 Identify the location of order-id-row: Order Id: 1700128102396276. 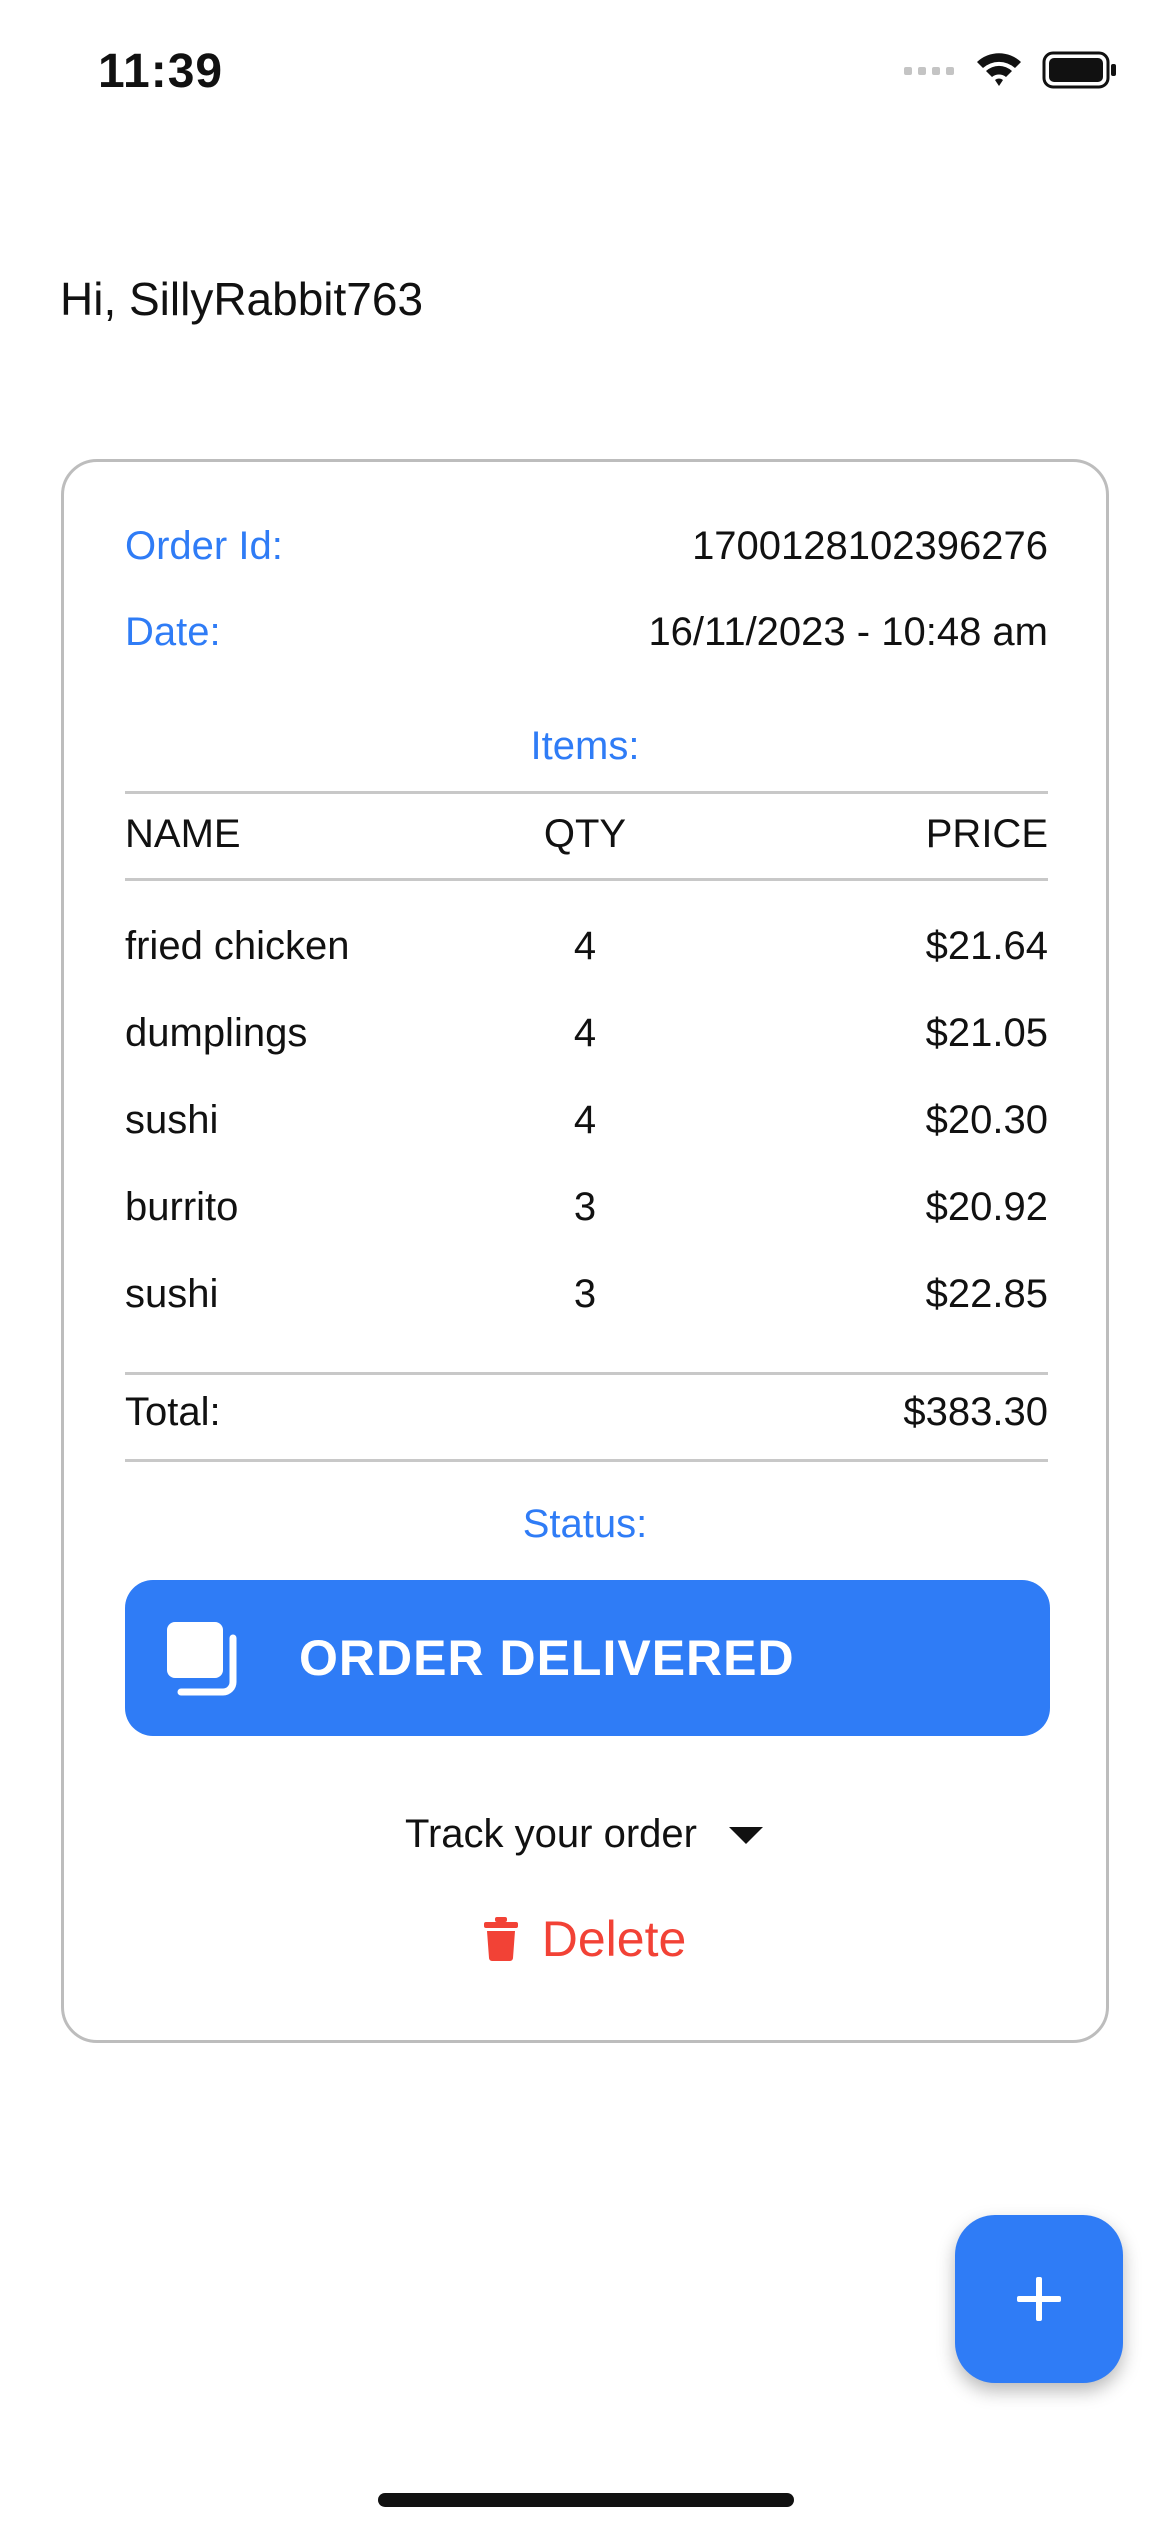
(586, 546).